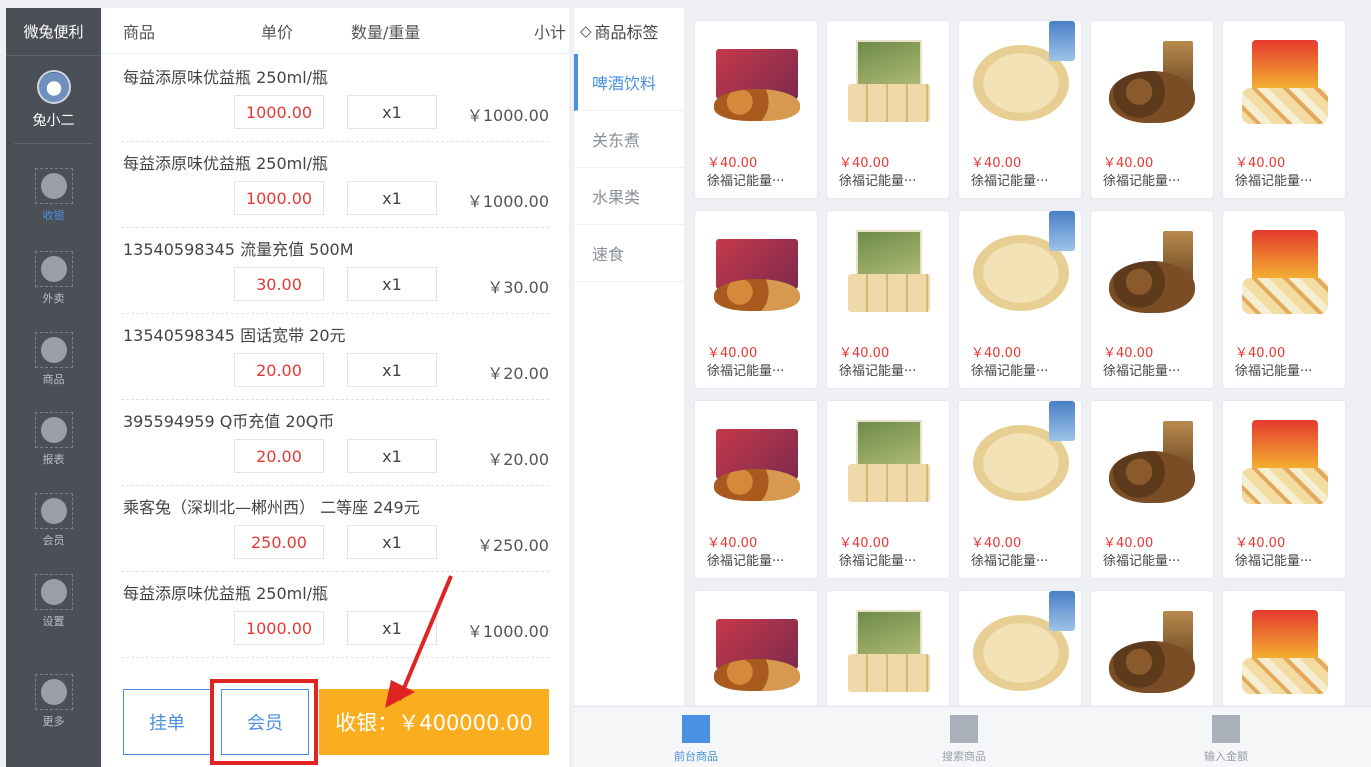  Describe the element at coordinates (629, 139) in the screenshot. I see `tag-item-1: 关东煮` at that location.